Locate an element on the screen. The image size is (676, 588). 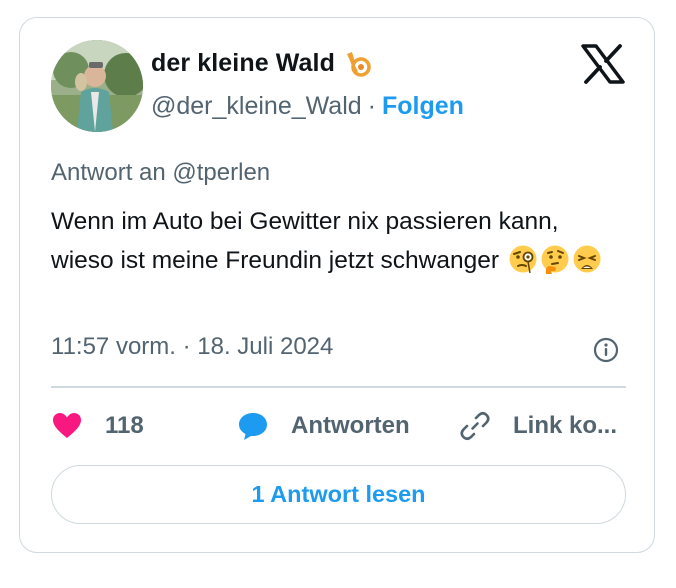
author-name-row: der kleine Wald is located at coordinates (262, 63).